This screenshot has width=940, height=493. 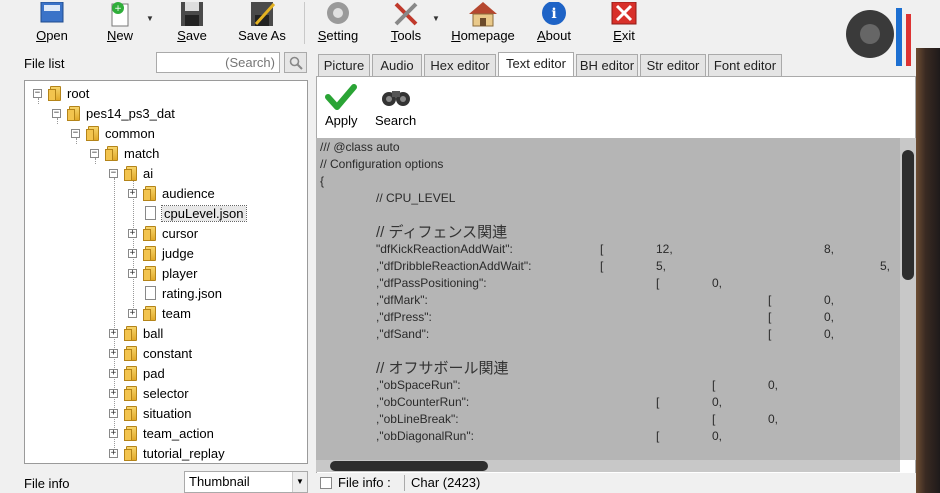 What do you see at coordinates (341, 105) in the screenshot?
I see `apply-button: Apply` at bounding box center [341, 105].